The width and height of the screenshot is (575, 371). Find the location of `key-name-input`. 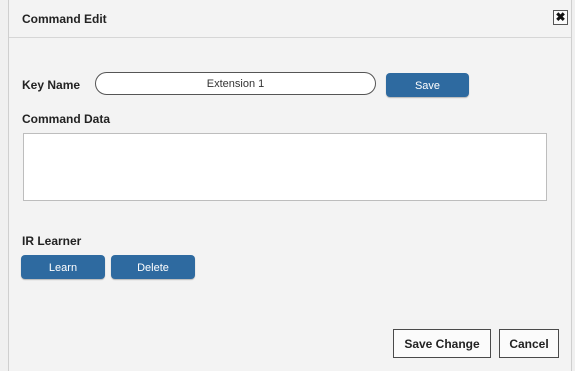

key-name-input is located at coordinates (235, 83).